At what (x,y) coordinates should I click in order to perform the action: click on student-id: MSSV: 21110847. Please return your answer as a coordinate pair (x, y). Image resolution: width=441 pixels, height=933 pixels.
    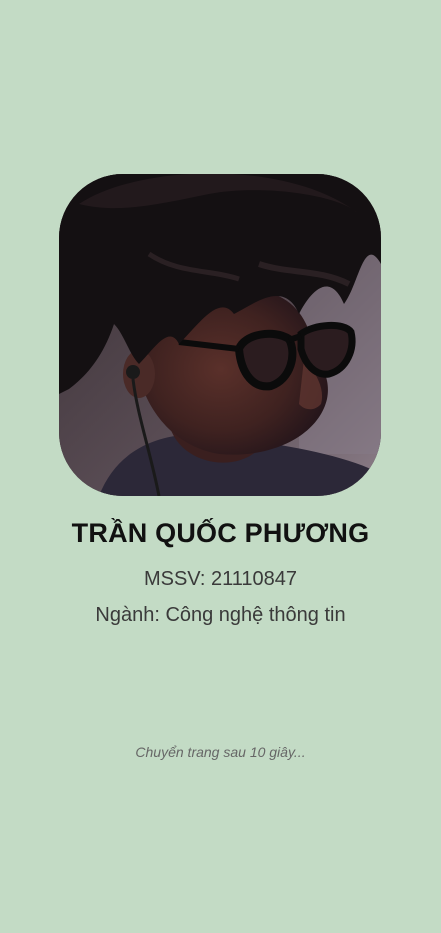
    Looking at the image, I should click on (220, 579).